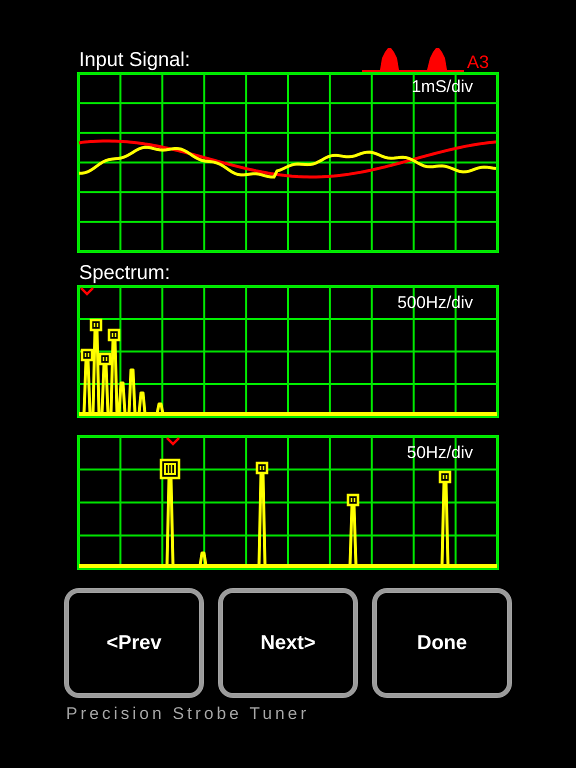  I want to click on note-label: A3, so click(477, 62).